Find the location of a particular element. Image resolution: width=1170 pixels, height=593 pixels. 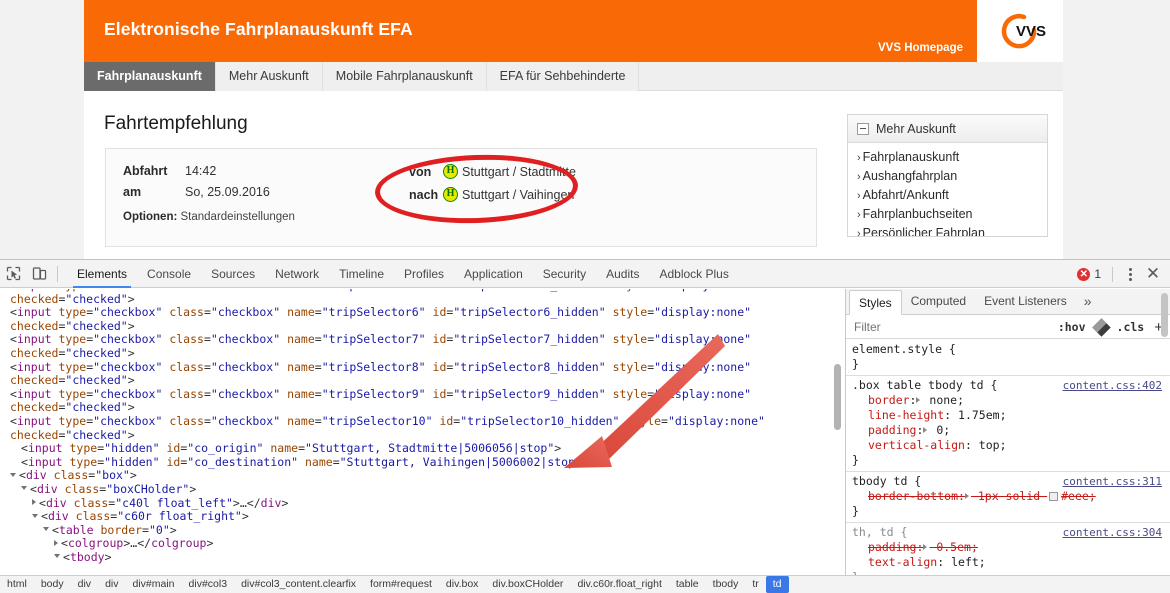

sidebar-header: Mehr Auskunft is located at coordinates (947, 129).